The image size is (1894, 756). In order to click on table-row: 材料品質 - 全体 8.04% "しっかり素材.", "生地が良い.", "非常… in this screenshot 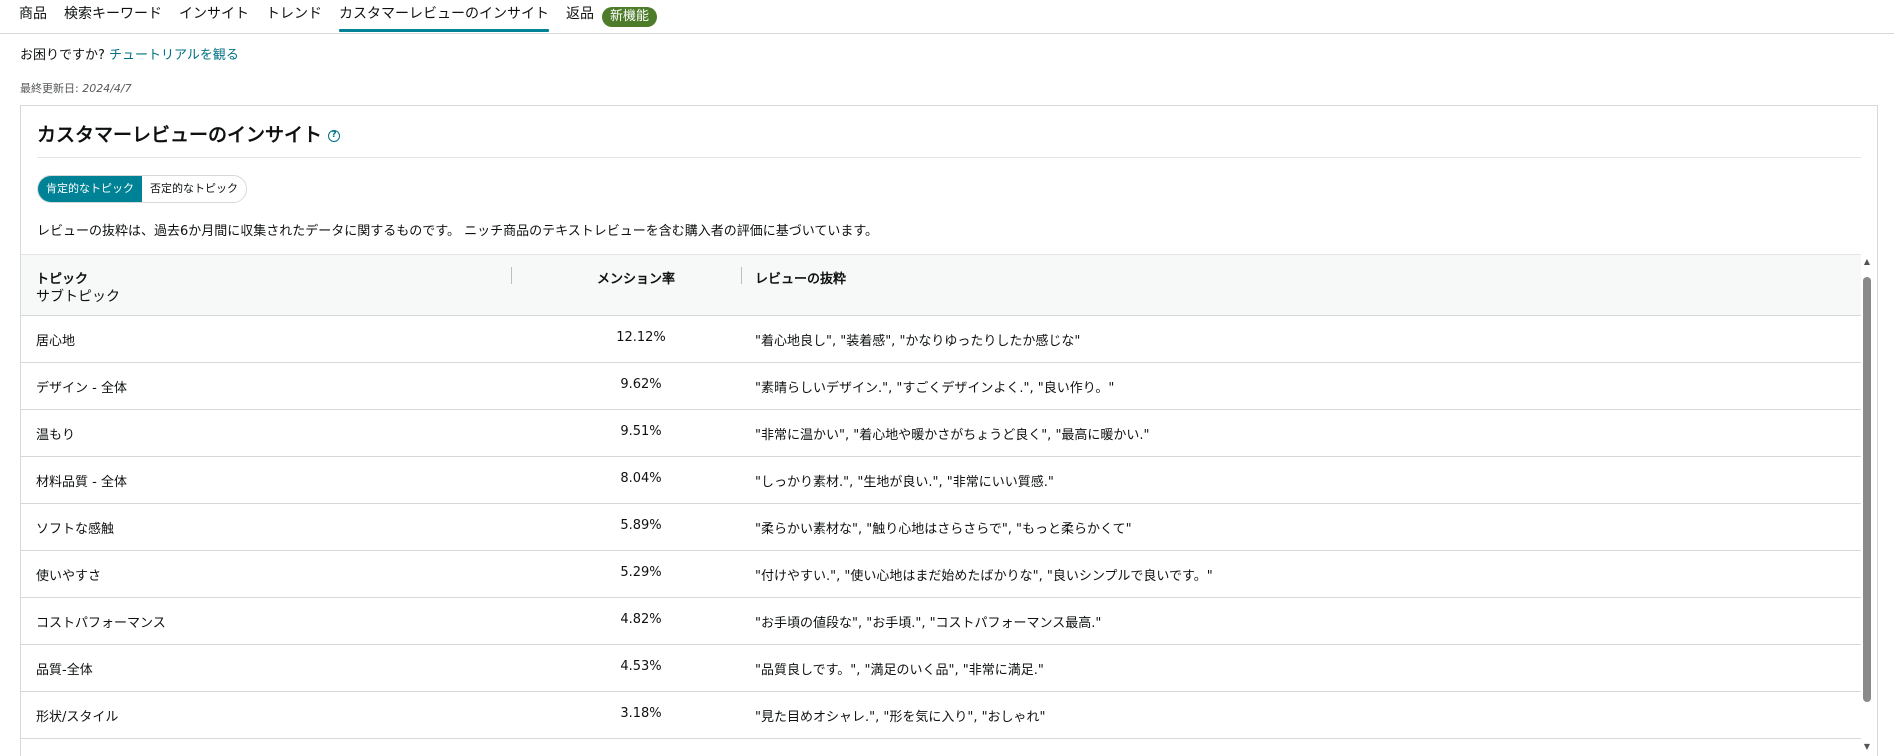, I will do `click(941, 480)`.